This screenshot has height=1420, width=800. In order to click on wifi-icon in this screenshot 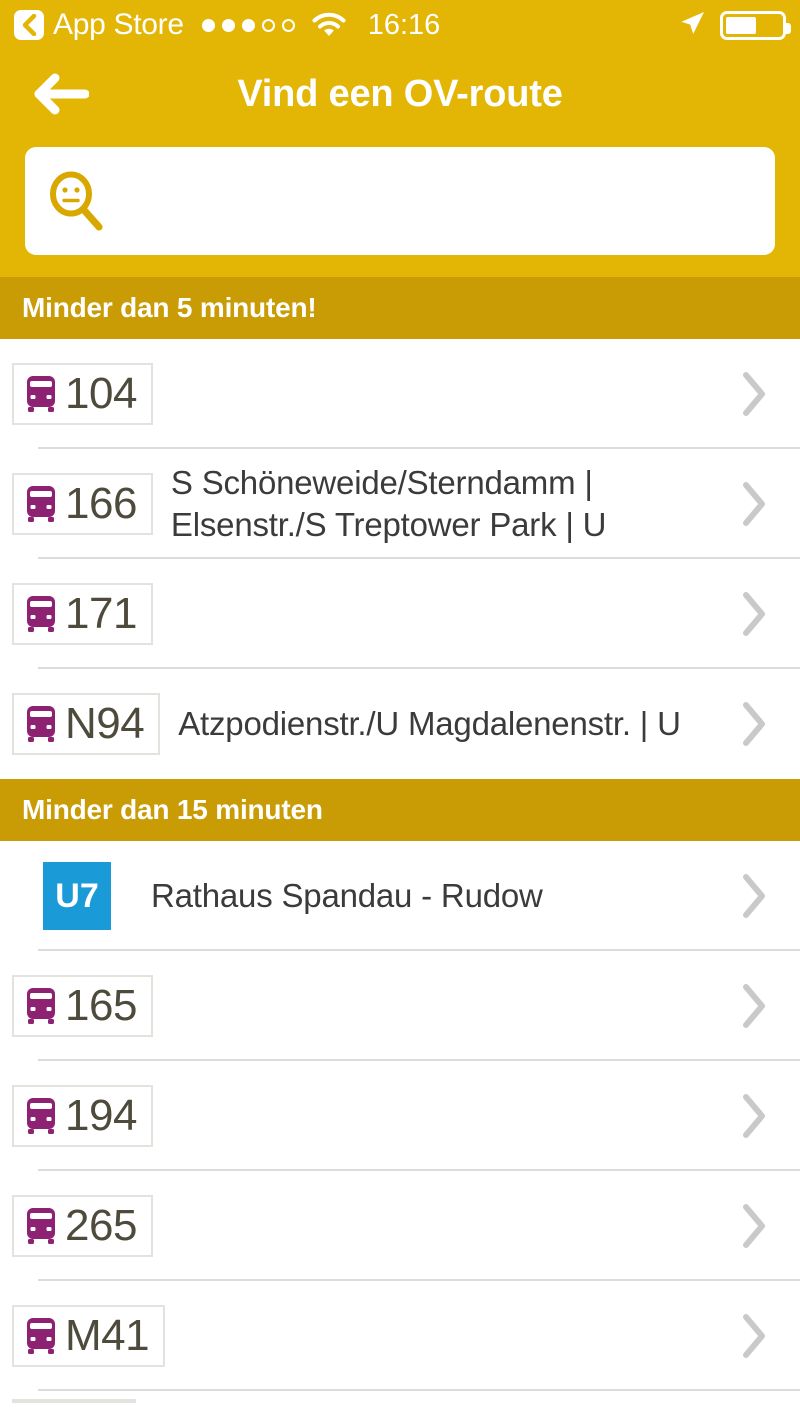, I will do `click(329, 25)`.